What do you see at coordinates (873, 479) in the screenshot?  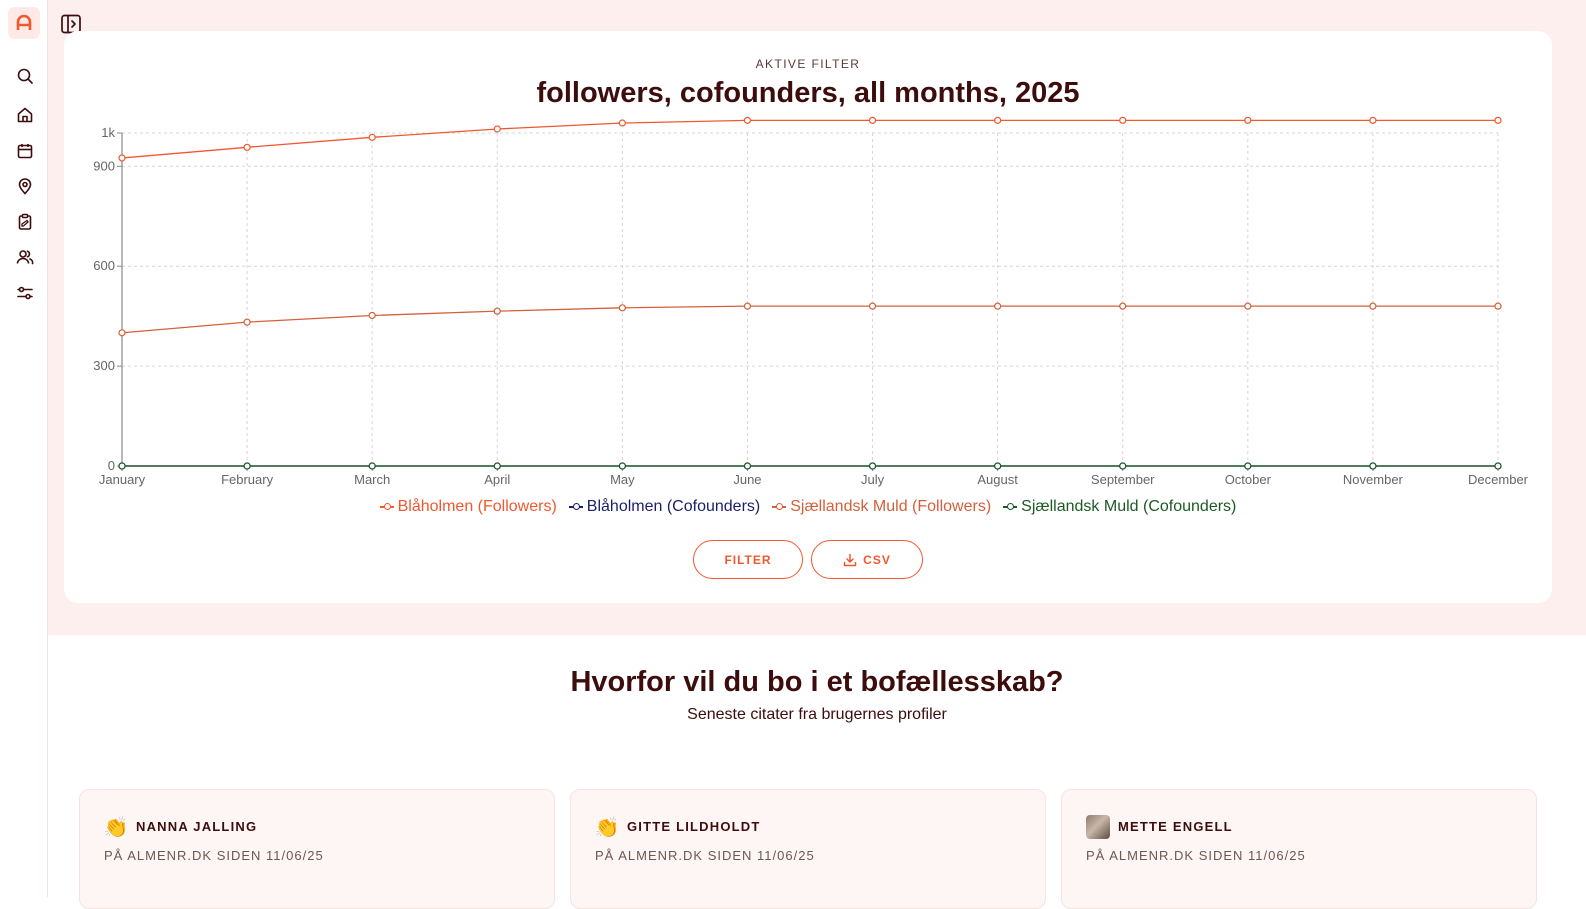 I see `x-tick-label: July` at bounding box center [873, 479].